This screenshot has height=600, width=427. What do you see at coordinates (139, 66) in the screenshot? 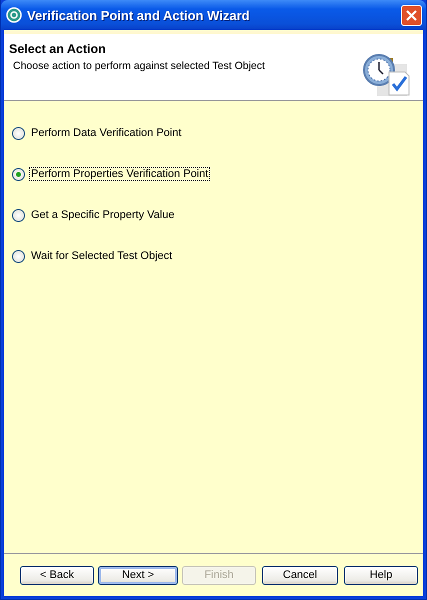
I see `page-description: Choose action to perform against selected Test Object` at bounding box center [139, 66].